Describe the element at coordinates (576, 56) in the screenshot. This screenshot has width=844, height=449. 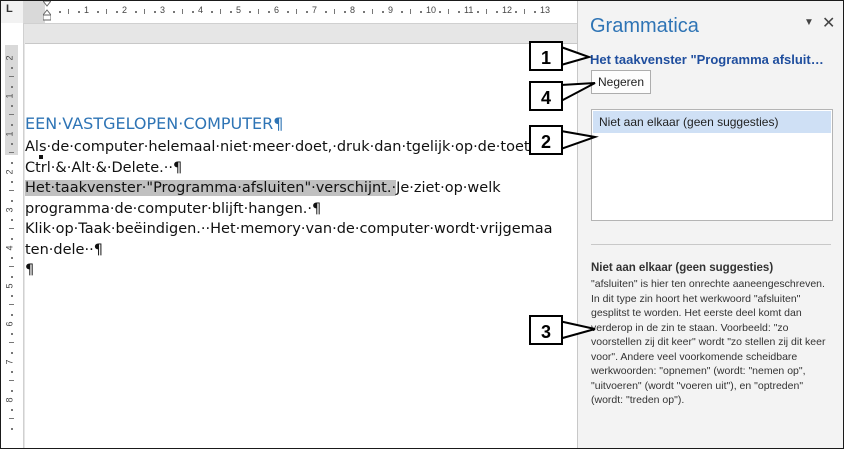
I see `callout-1-arrow` at that location.